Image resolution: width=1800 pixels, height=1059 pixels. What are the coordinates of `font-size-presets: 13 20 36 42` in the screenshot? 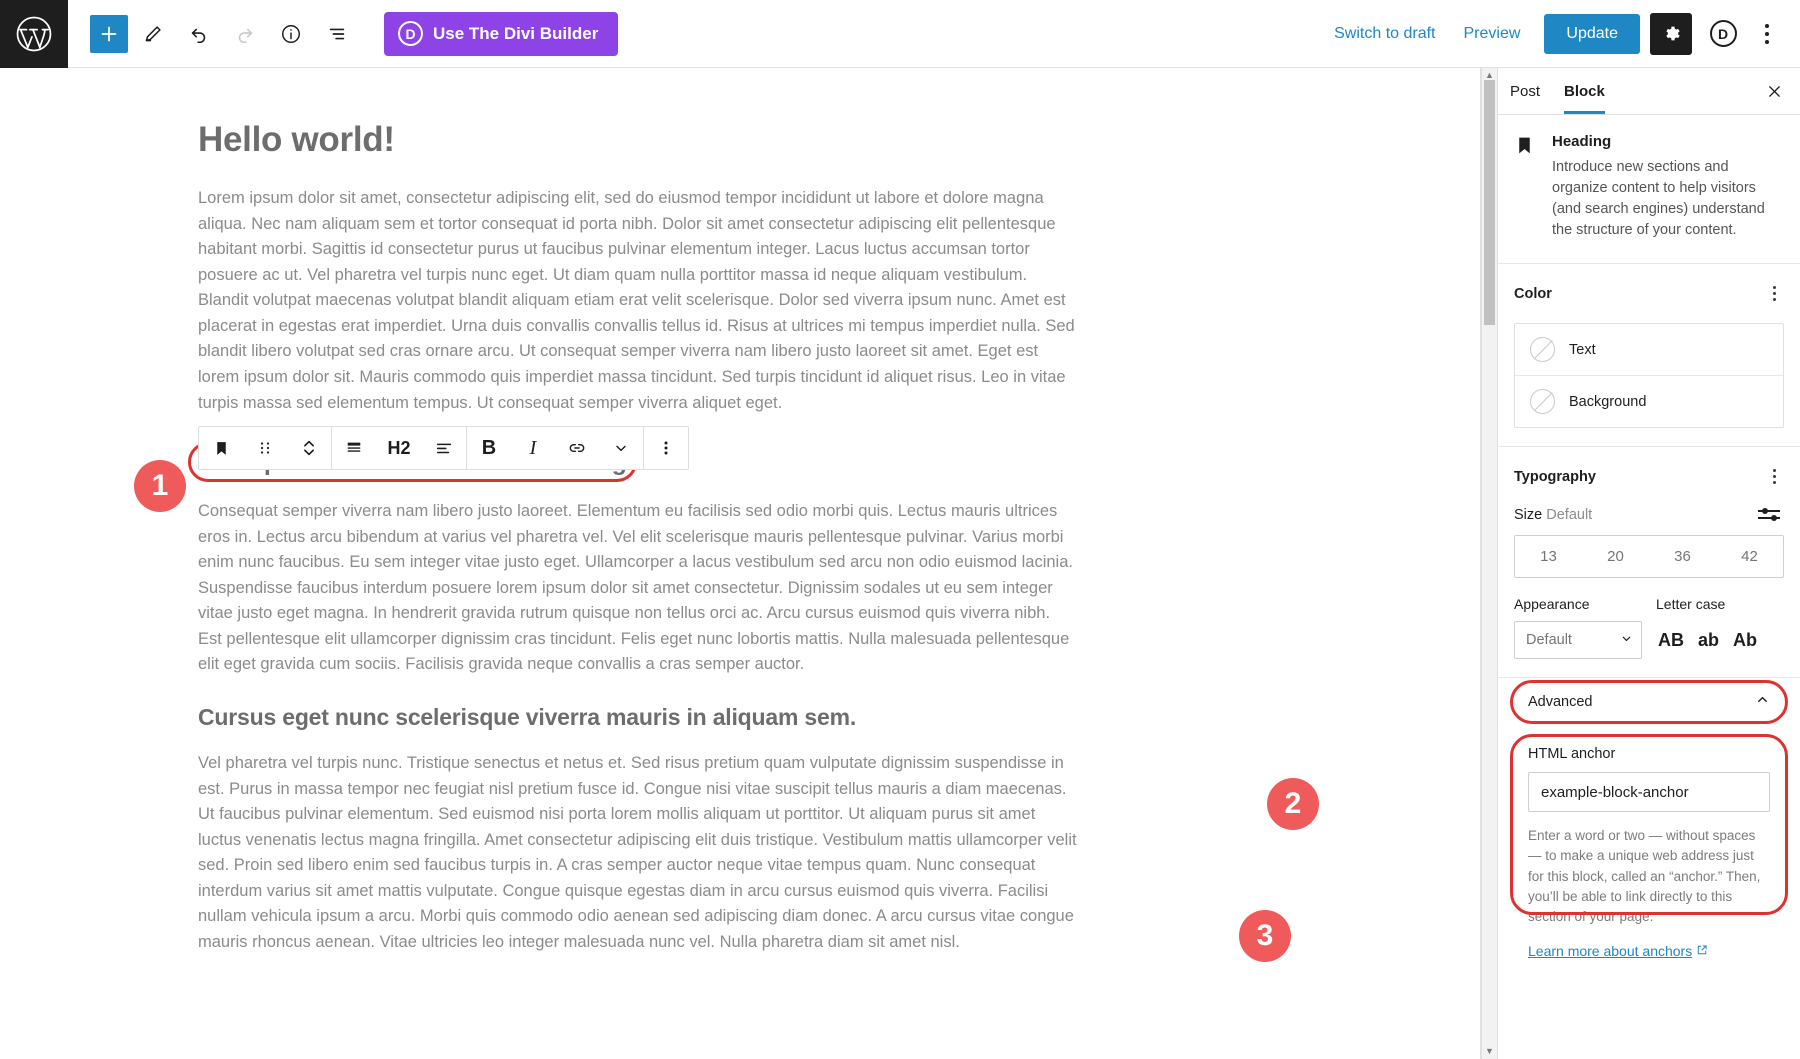 It's located at (1649, 557).